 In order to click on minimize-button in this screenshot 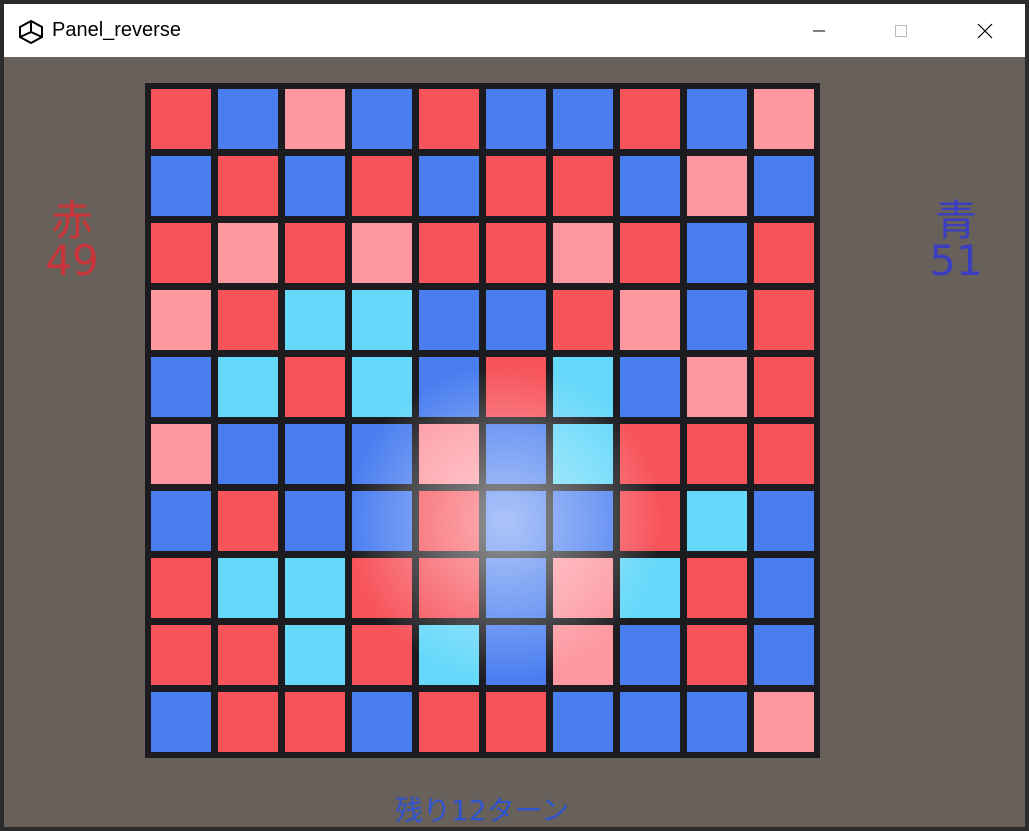, I will do `click(819, 30)`.